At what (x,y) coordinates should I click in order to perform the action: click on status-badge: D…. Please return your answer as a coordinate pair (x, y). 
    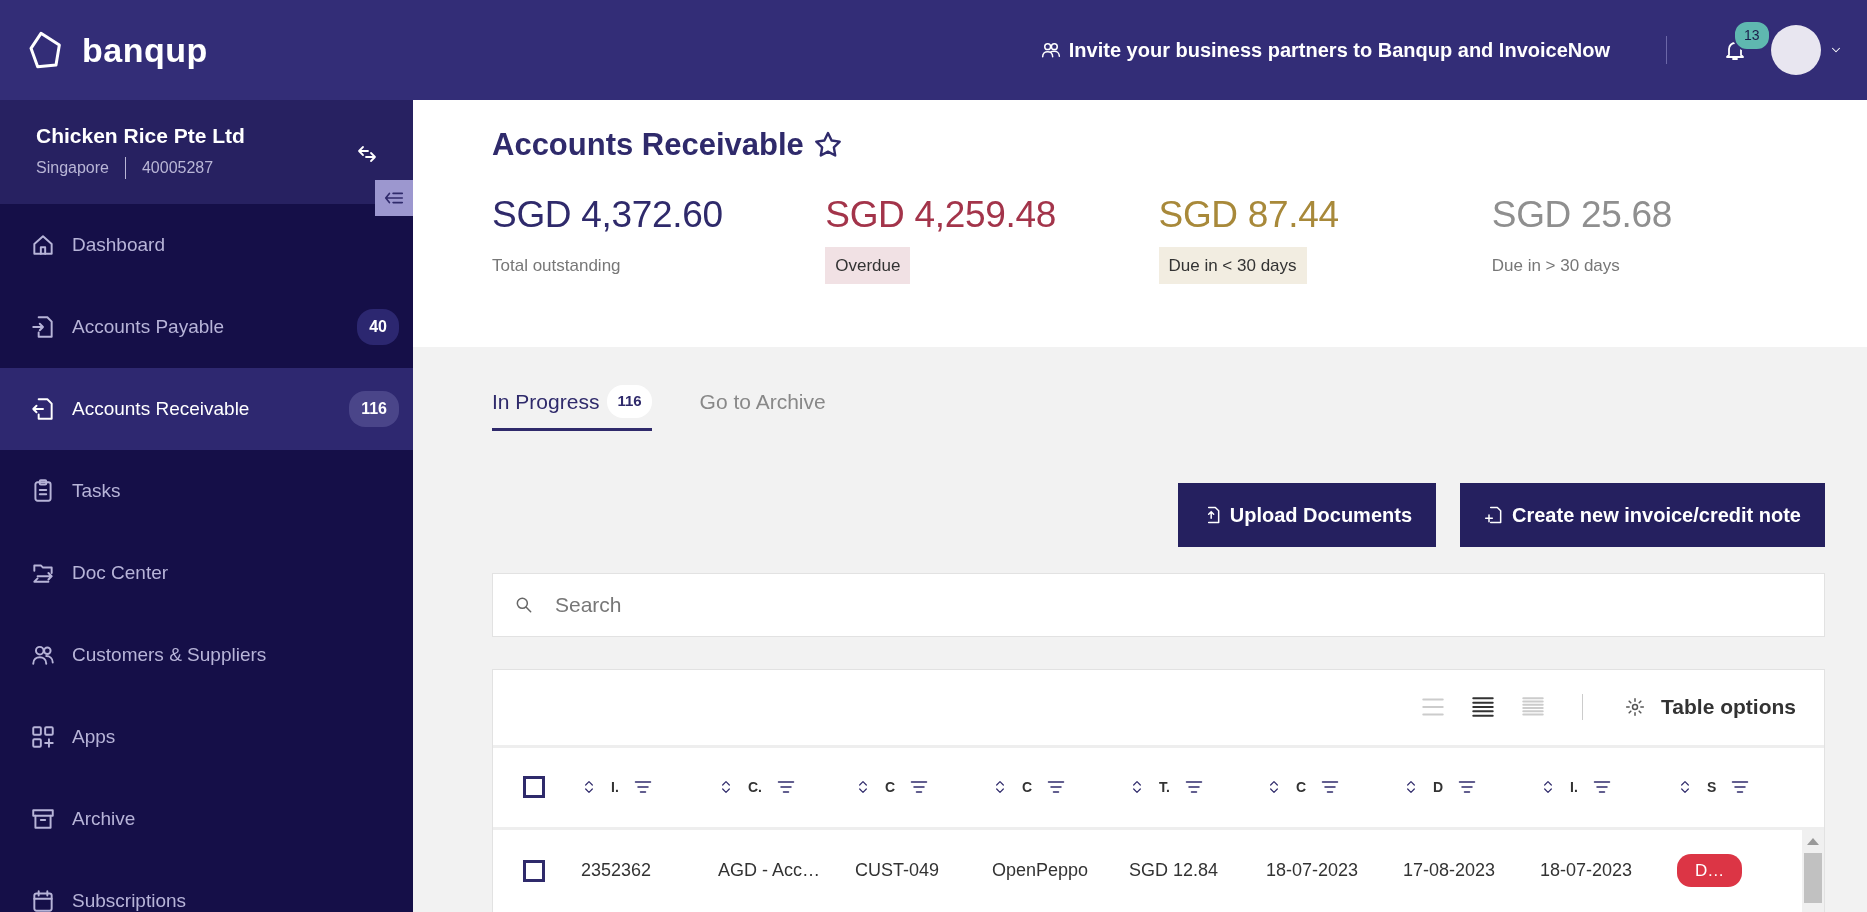
    Looking at the image, I should click on (1710, 870).